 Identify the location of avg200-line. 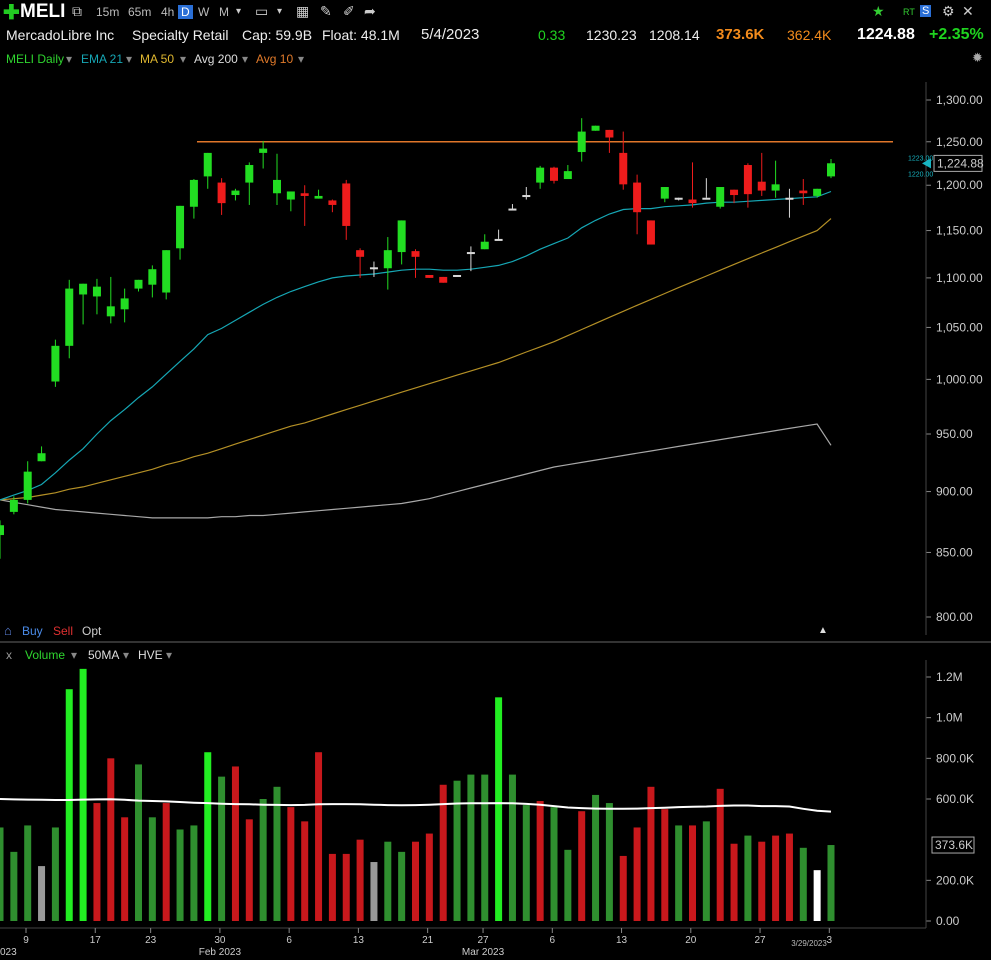
(416, 471).